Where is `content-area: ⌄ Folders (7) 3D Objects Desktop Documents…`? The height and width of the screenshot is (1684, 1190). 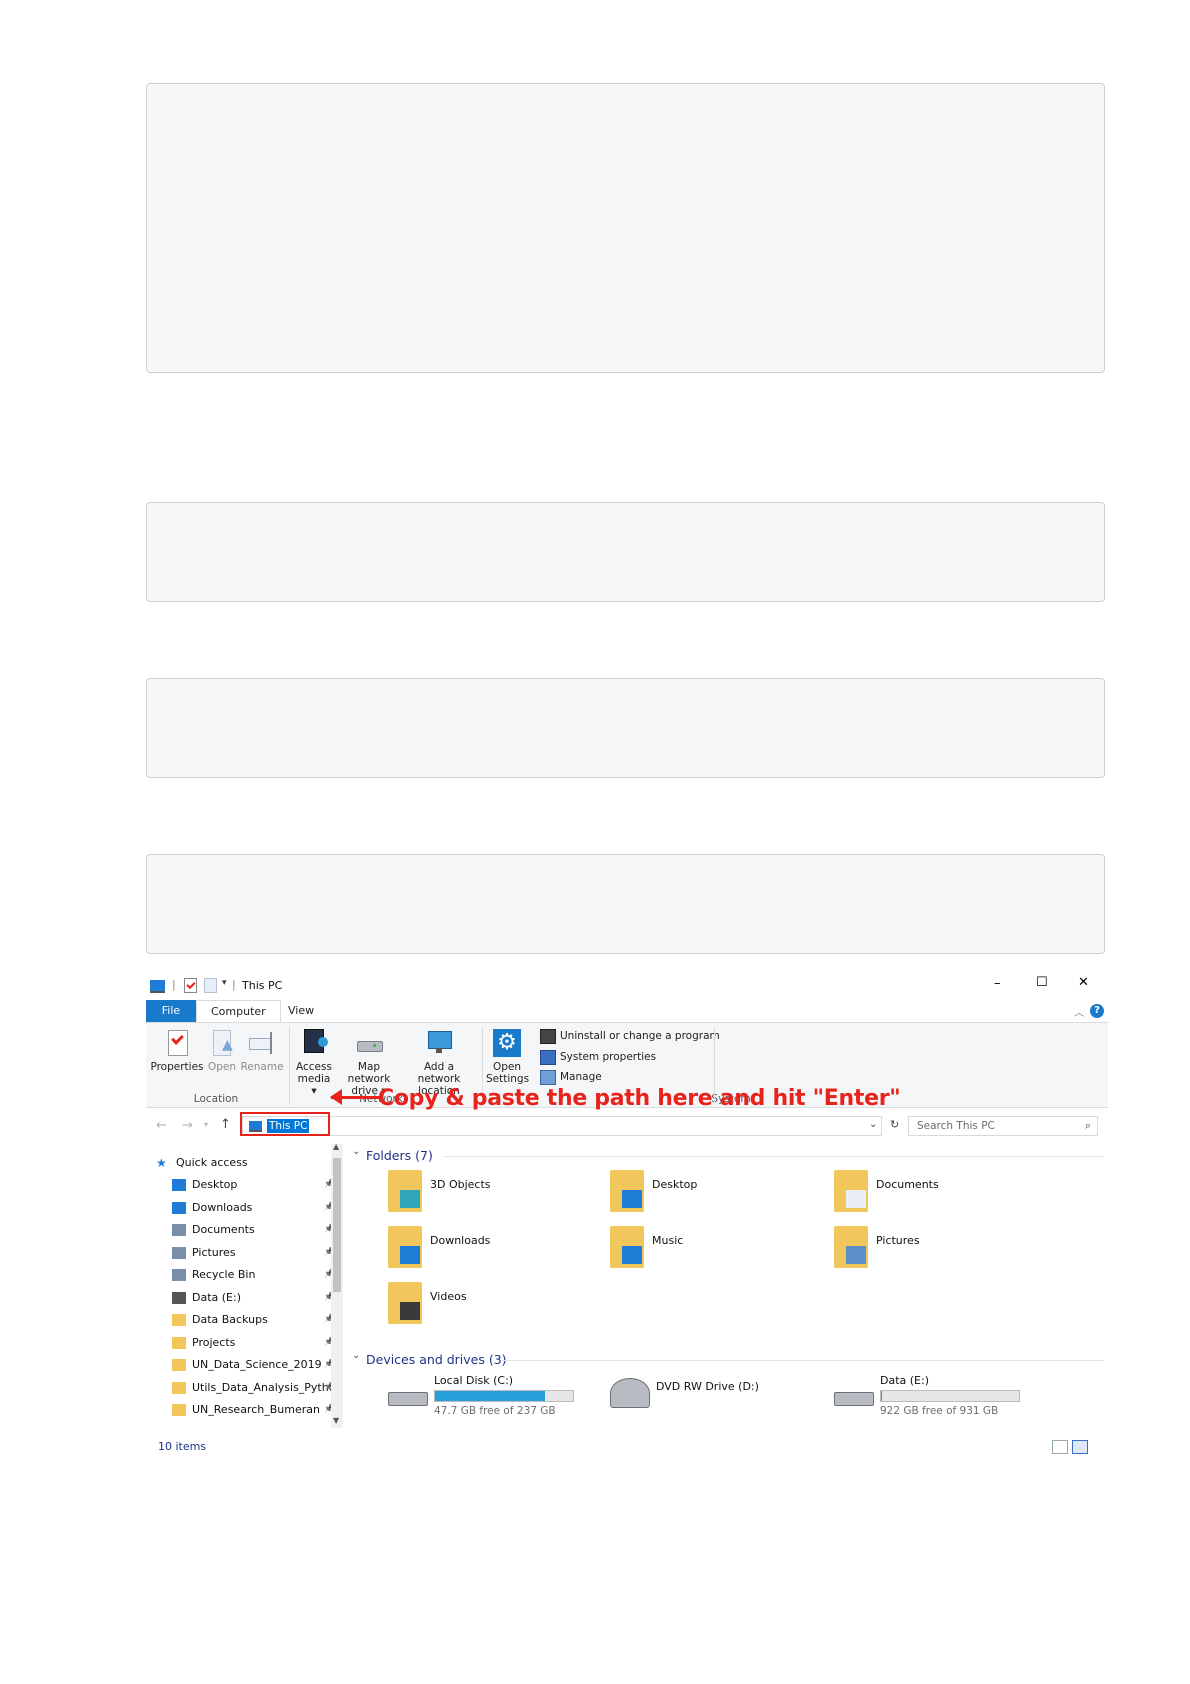
content-area: ⌄ Folders (7) 3D Objects Desktop Documents… is located at coordinates (725, 1289).